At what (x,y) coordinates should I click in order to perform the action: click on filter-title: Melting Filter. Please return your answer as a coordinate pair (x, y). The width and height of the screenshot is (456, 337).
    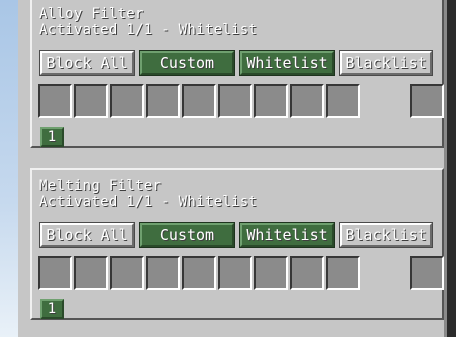
    Looking at the image, I should click on (100, 186).